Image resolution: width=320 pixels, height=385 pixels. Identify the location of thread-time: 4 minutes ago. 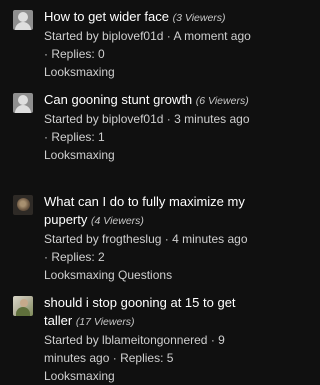
(209, 239).